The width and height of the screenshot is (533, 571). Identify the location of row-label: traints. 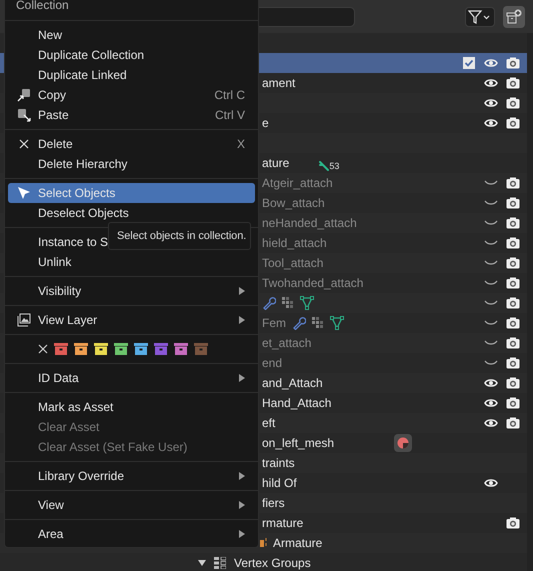
(278, 463).